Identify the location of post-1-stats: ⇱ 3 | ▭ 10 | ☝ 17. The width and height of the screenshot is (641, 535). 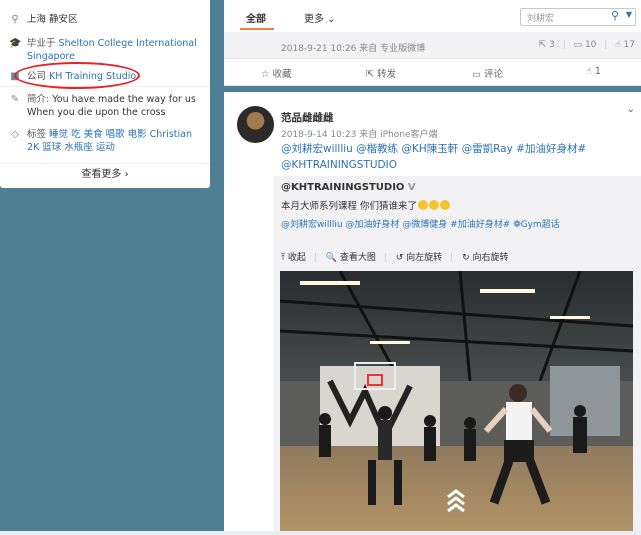
(586, 45).